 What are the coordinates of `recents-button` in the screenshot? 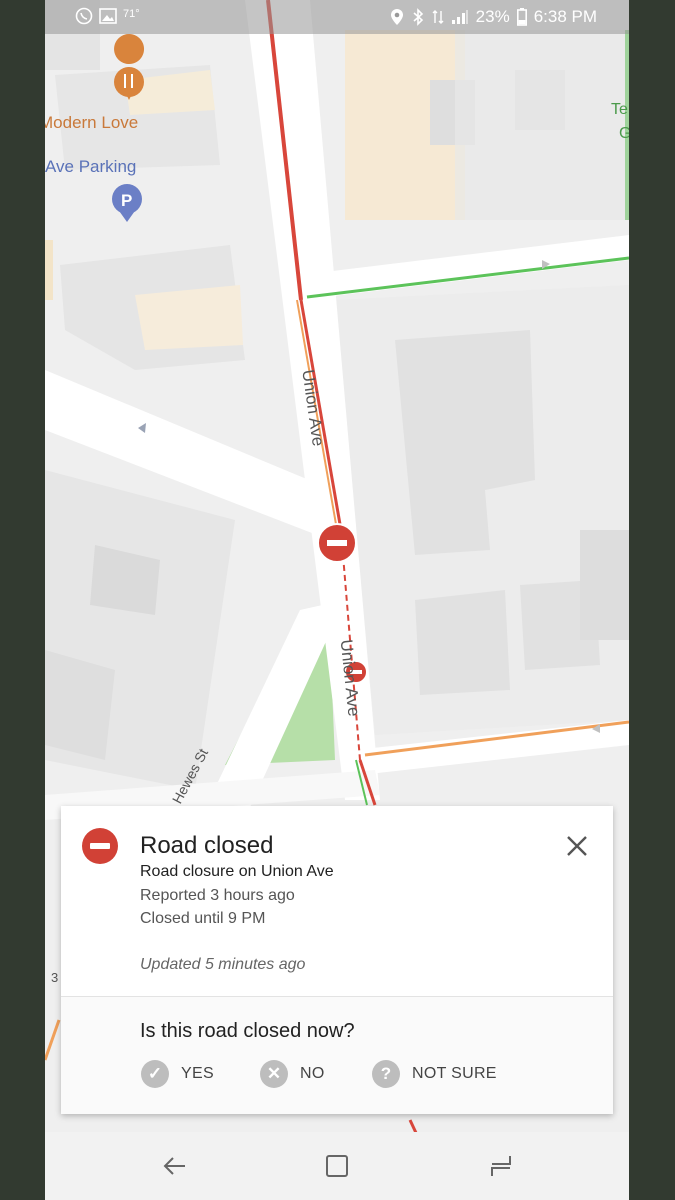 It's located at (501, 1166).